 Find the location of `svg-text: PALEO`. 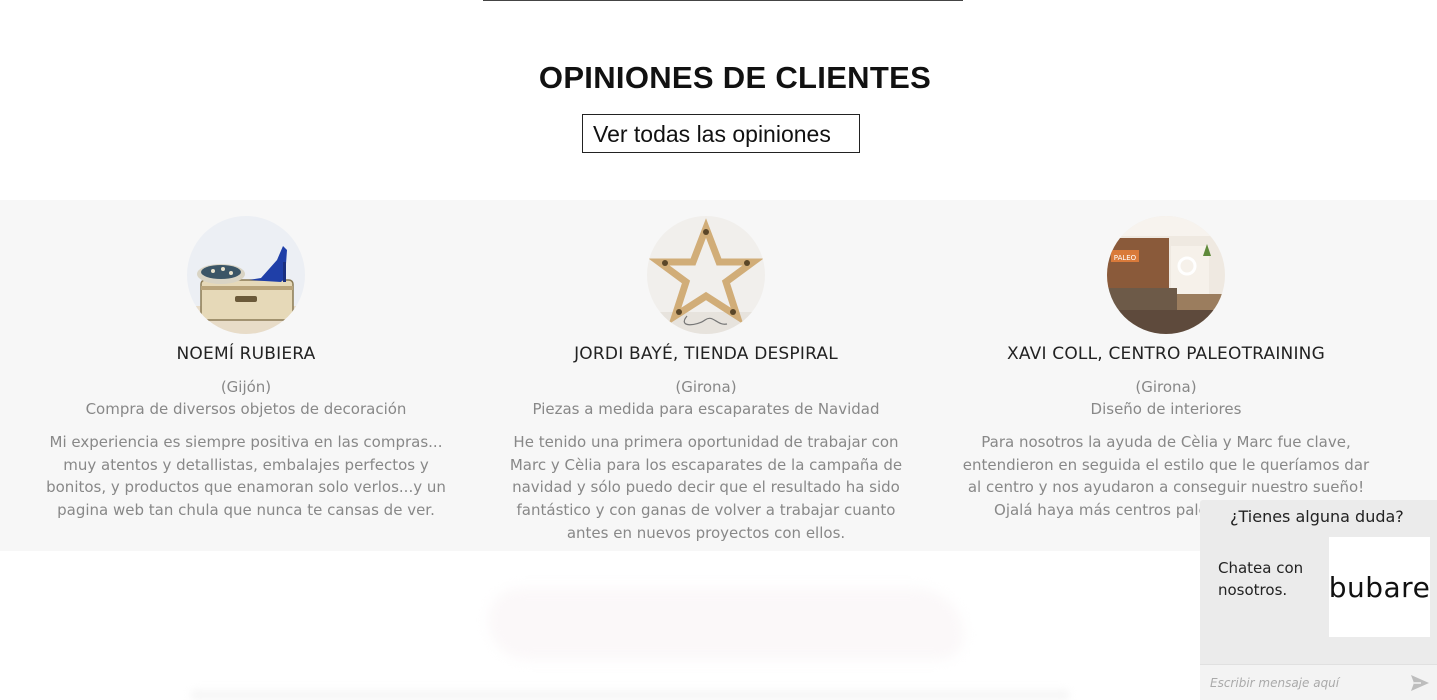

svg-text: PALEO is located at coordinates (1125, 258).